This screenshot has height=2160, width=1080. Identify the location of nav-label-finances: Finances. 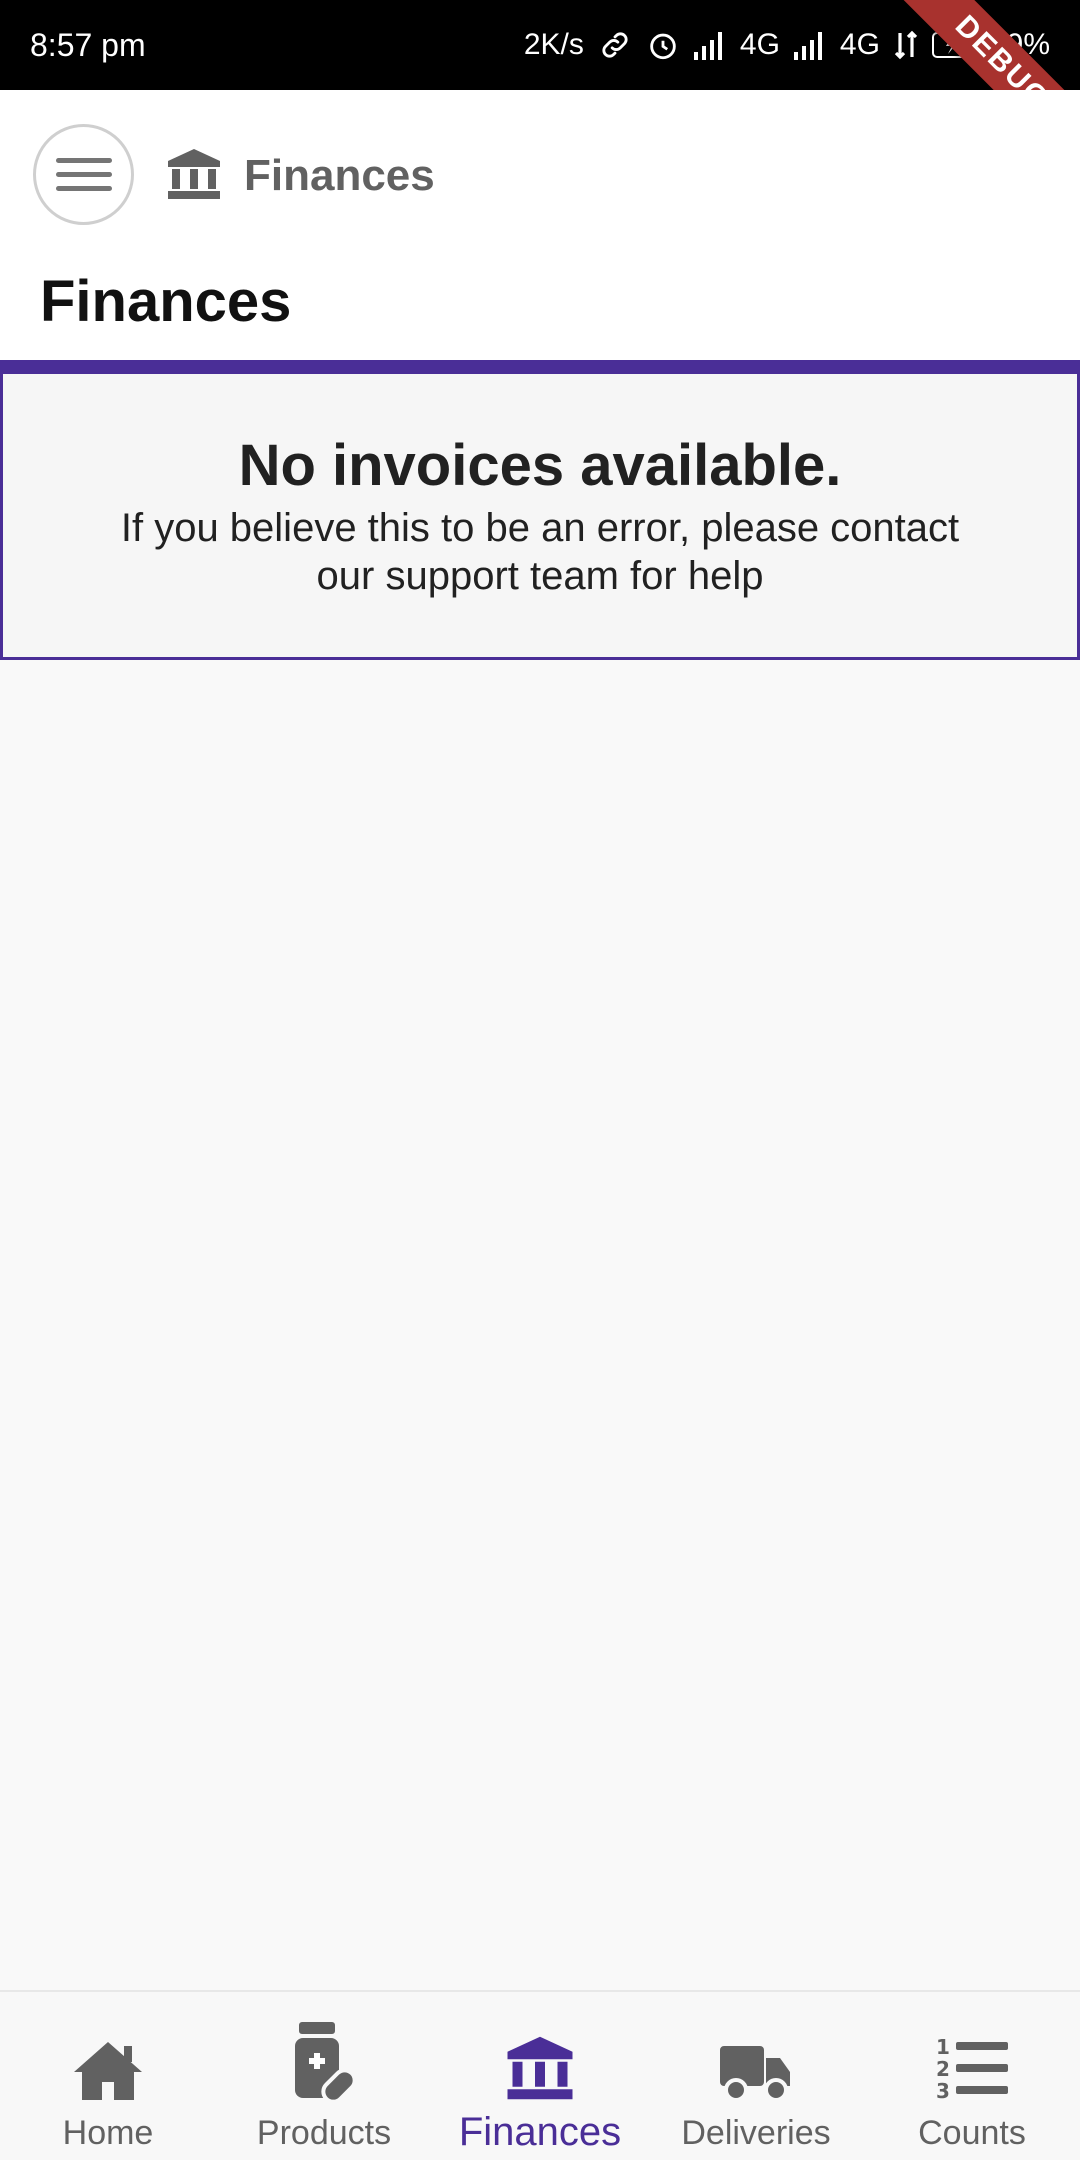
(540, 2132).